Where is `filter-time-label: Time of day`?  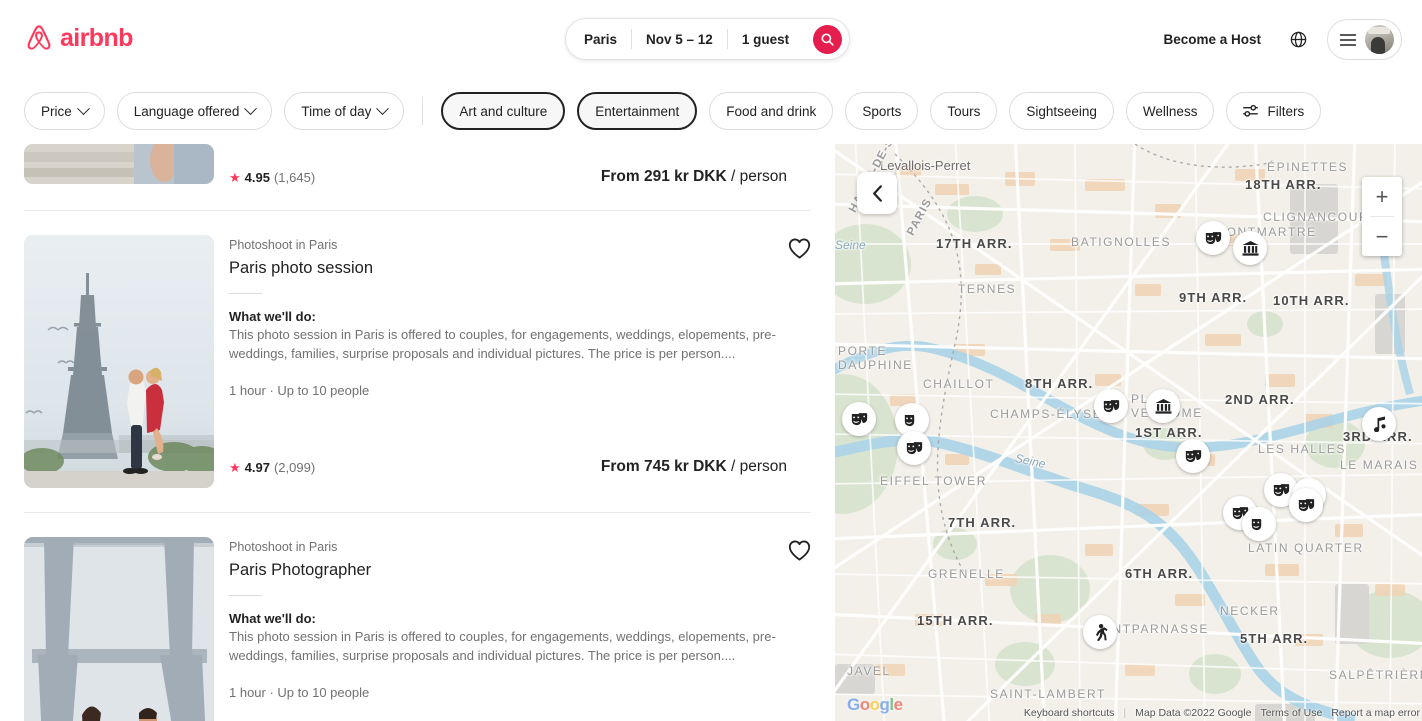 filter-time-label: Time of day is located at coordinates (336, 111).